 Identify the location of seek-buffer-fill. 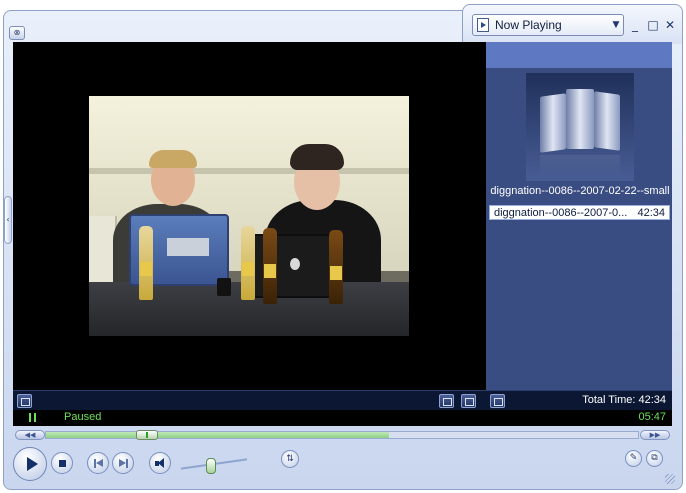
(217, 435).